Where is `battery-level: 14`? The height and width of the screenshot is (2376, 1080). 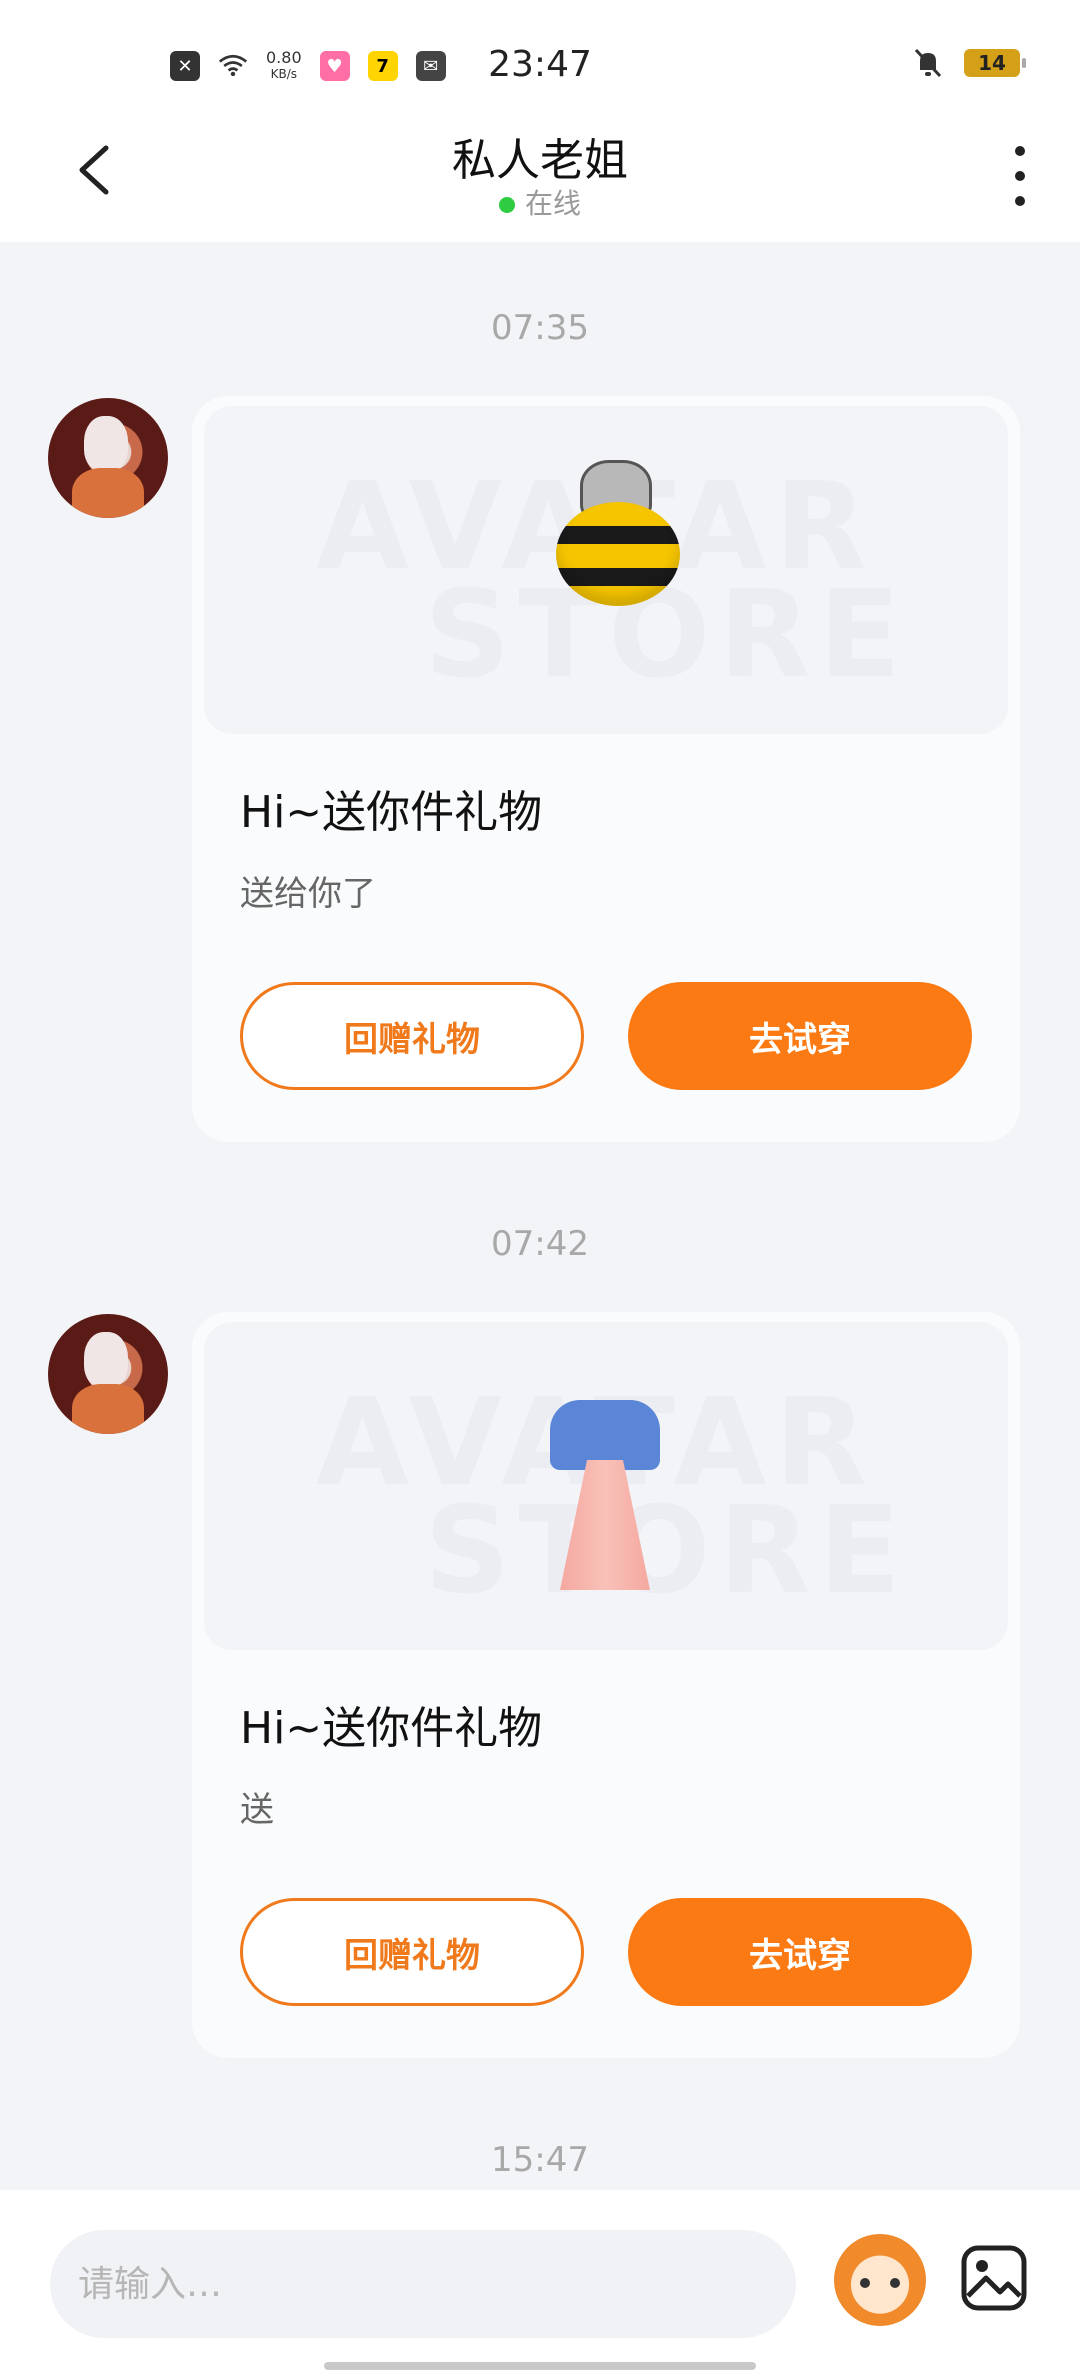 battery-level: 14 is located at coordinates (992, 63).